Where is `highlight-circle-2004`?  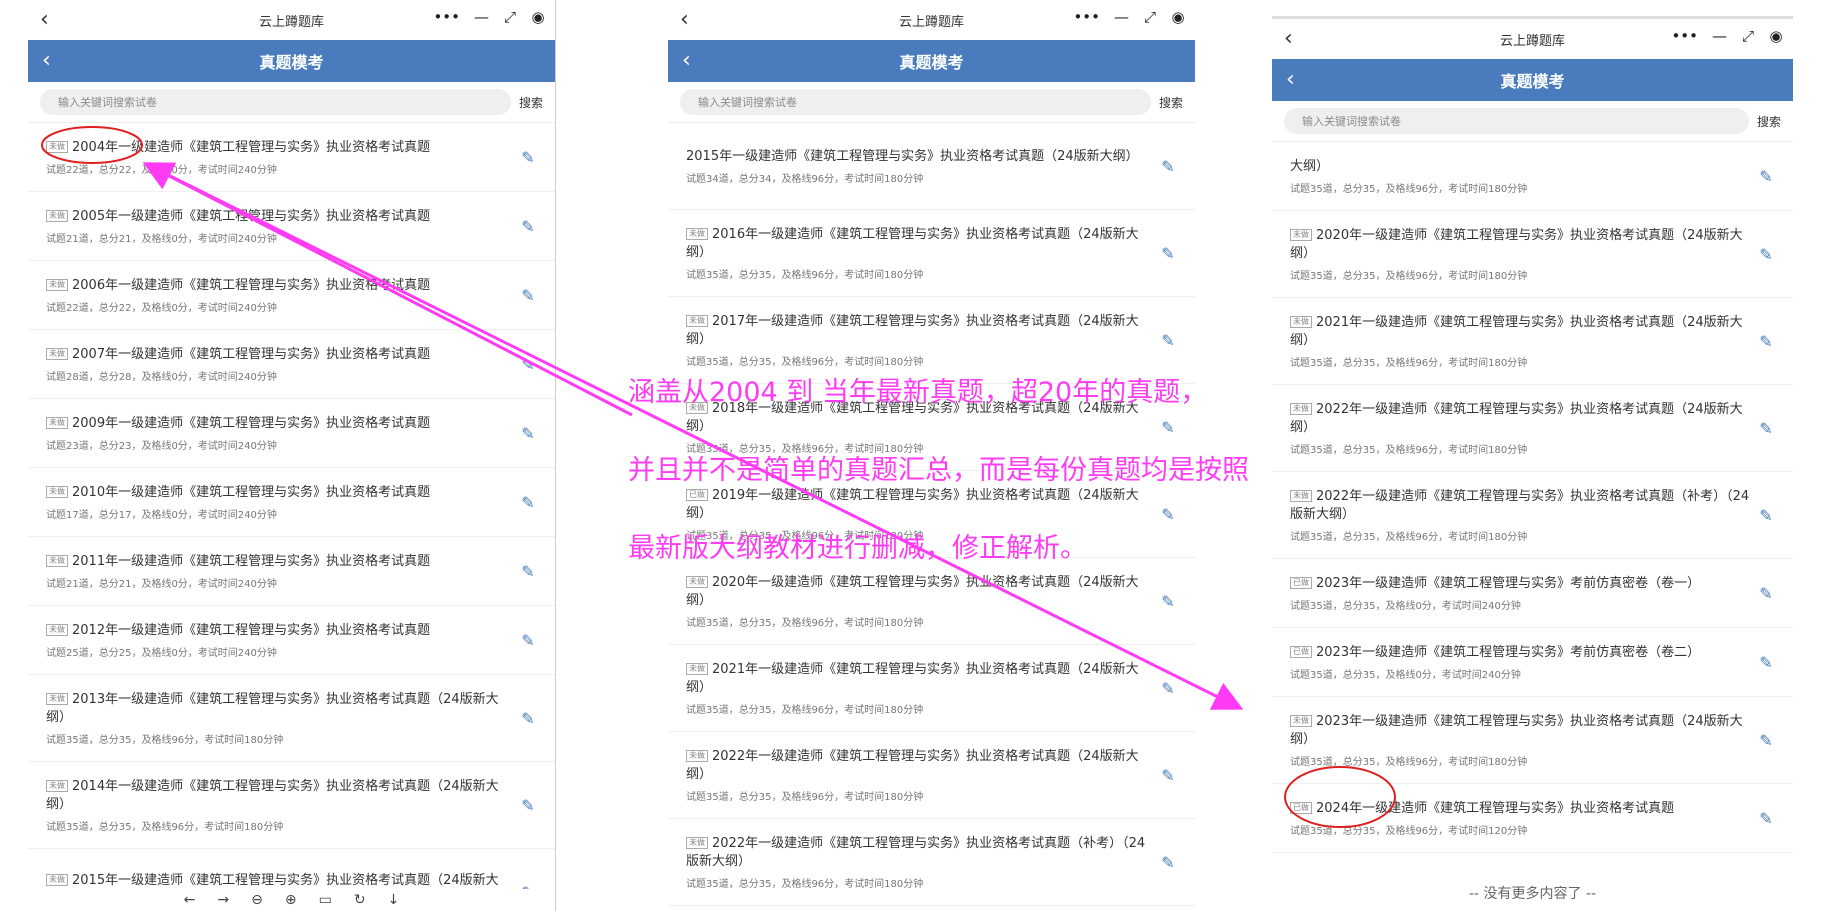 highlight-circle-2004 is located at coordinates (92, 145).